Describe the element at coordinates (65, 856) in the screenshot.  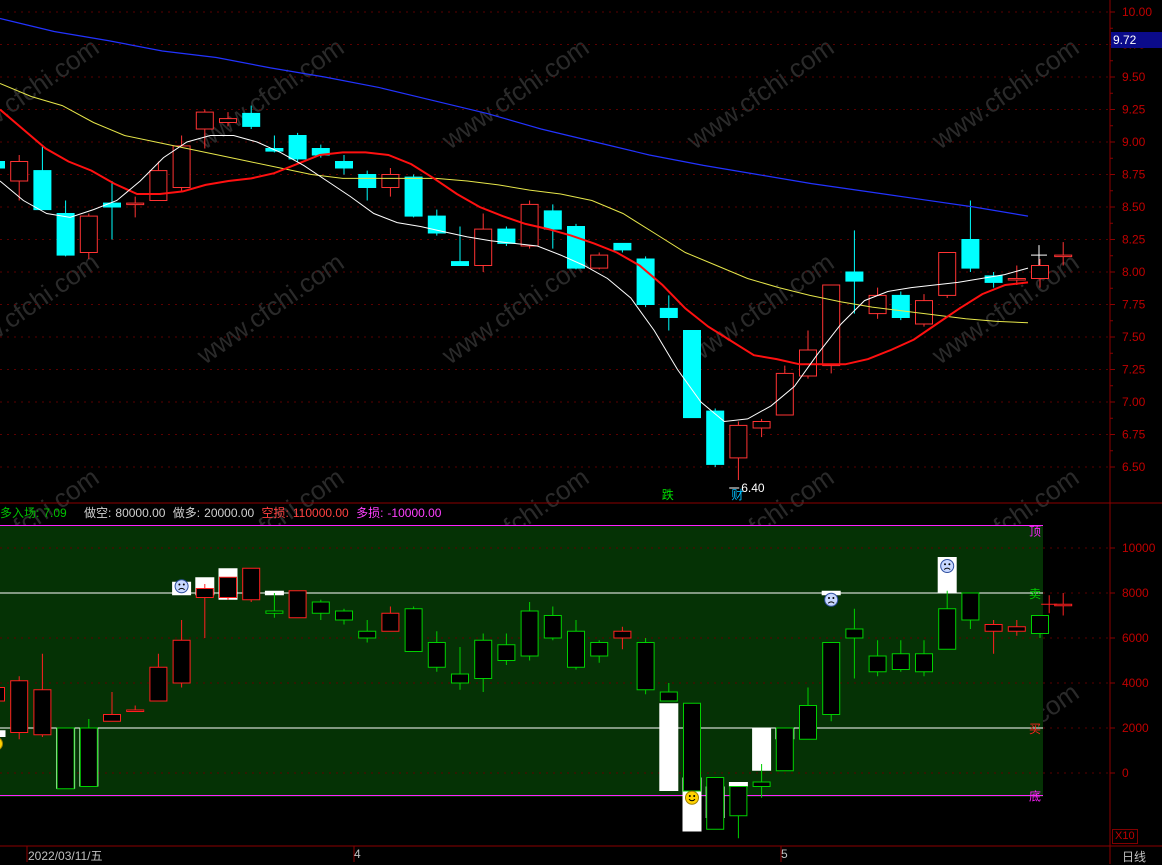
I see `date-start-label: 2022/03/11/五` at that location.